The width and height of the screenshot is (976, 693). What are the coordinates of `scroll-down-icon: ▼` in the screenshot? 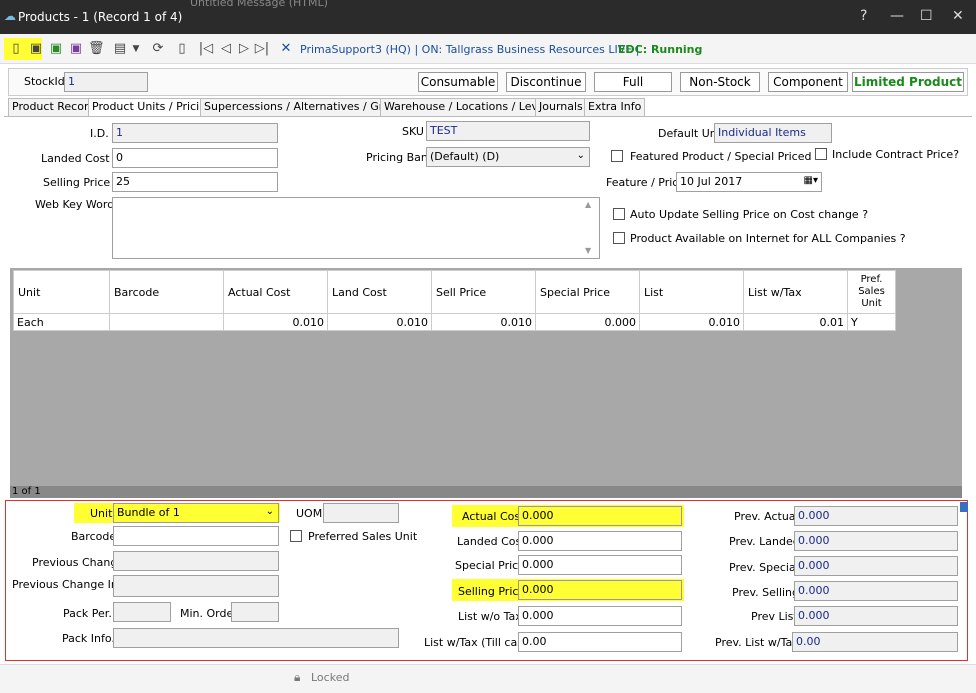 It's located at (588, 250).